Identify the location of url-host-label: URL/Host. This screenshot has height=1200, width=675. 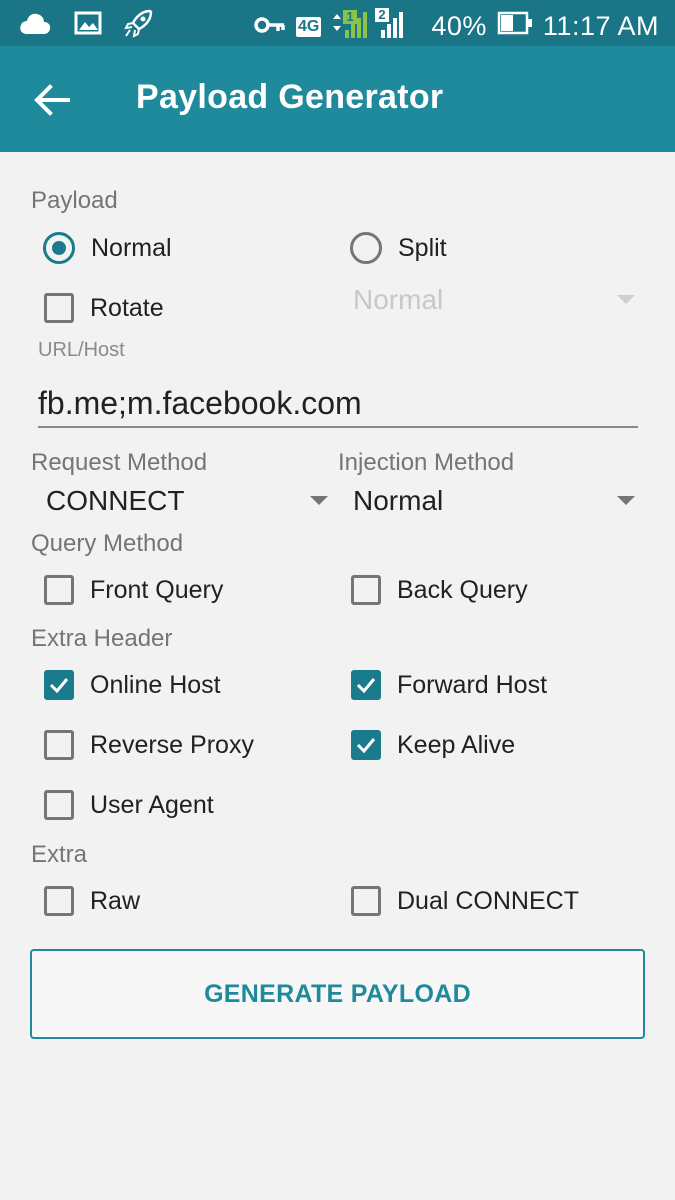
(81, 350).